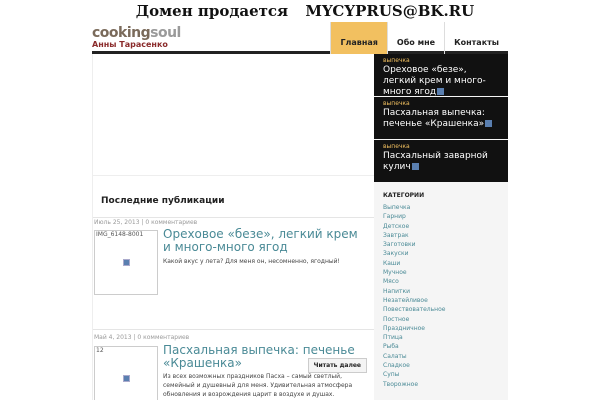 Image resolution: width=600 pixels, height=400 pixels. What do you see at coordinates (434, 118) in the screenshot?
I see `featured-title-text: Пасхальная выпечка: печенье «Крашенка»` at bounding box center [434, 118].